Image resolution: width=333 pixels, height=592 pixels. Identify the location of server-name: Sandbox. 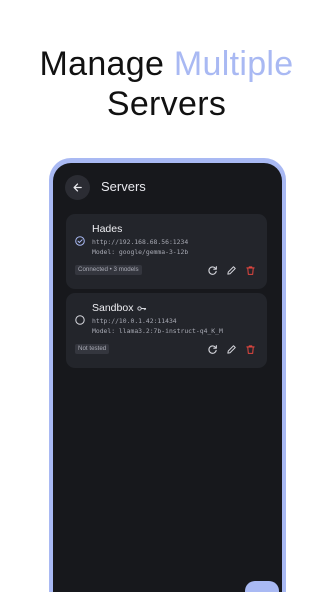
(119, 308).